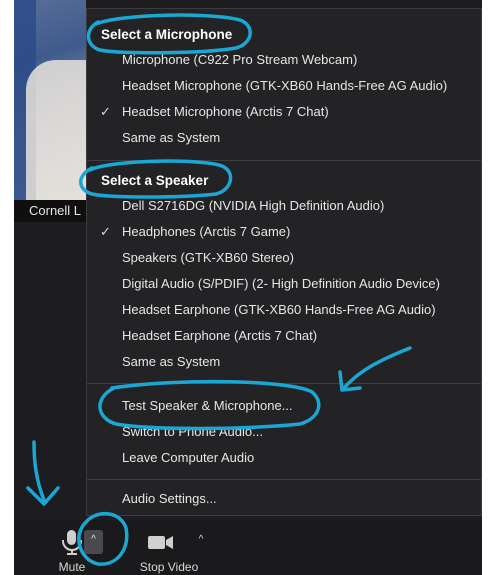  I want to click on speaker-section-heading: Select a Speaker, so click(155, 180).